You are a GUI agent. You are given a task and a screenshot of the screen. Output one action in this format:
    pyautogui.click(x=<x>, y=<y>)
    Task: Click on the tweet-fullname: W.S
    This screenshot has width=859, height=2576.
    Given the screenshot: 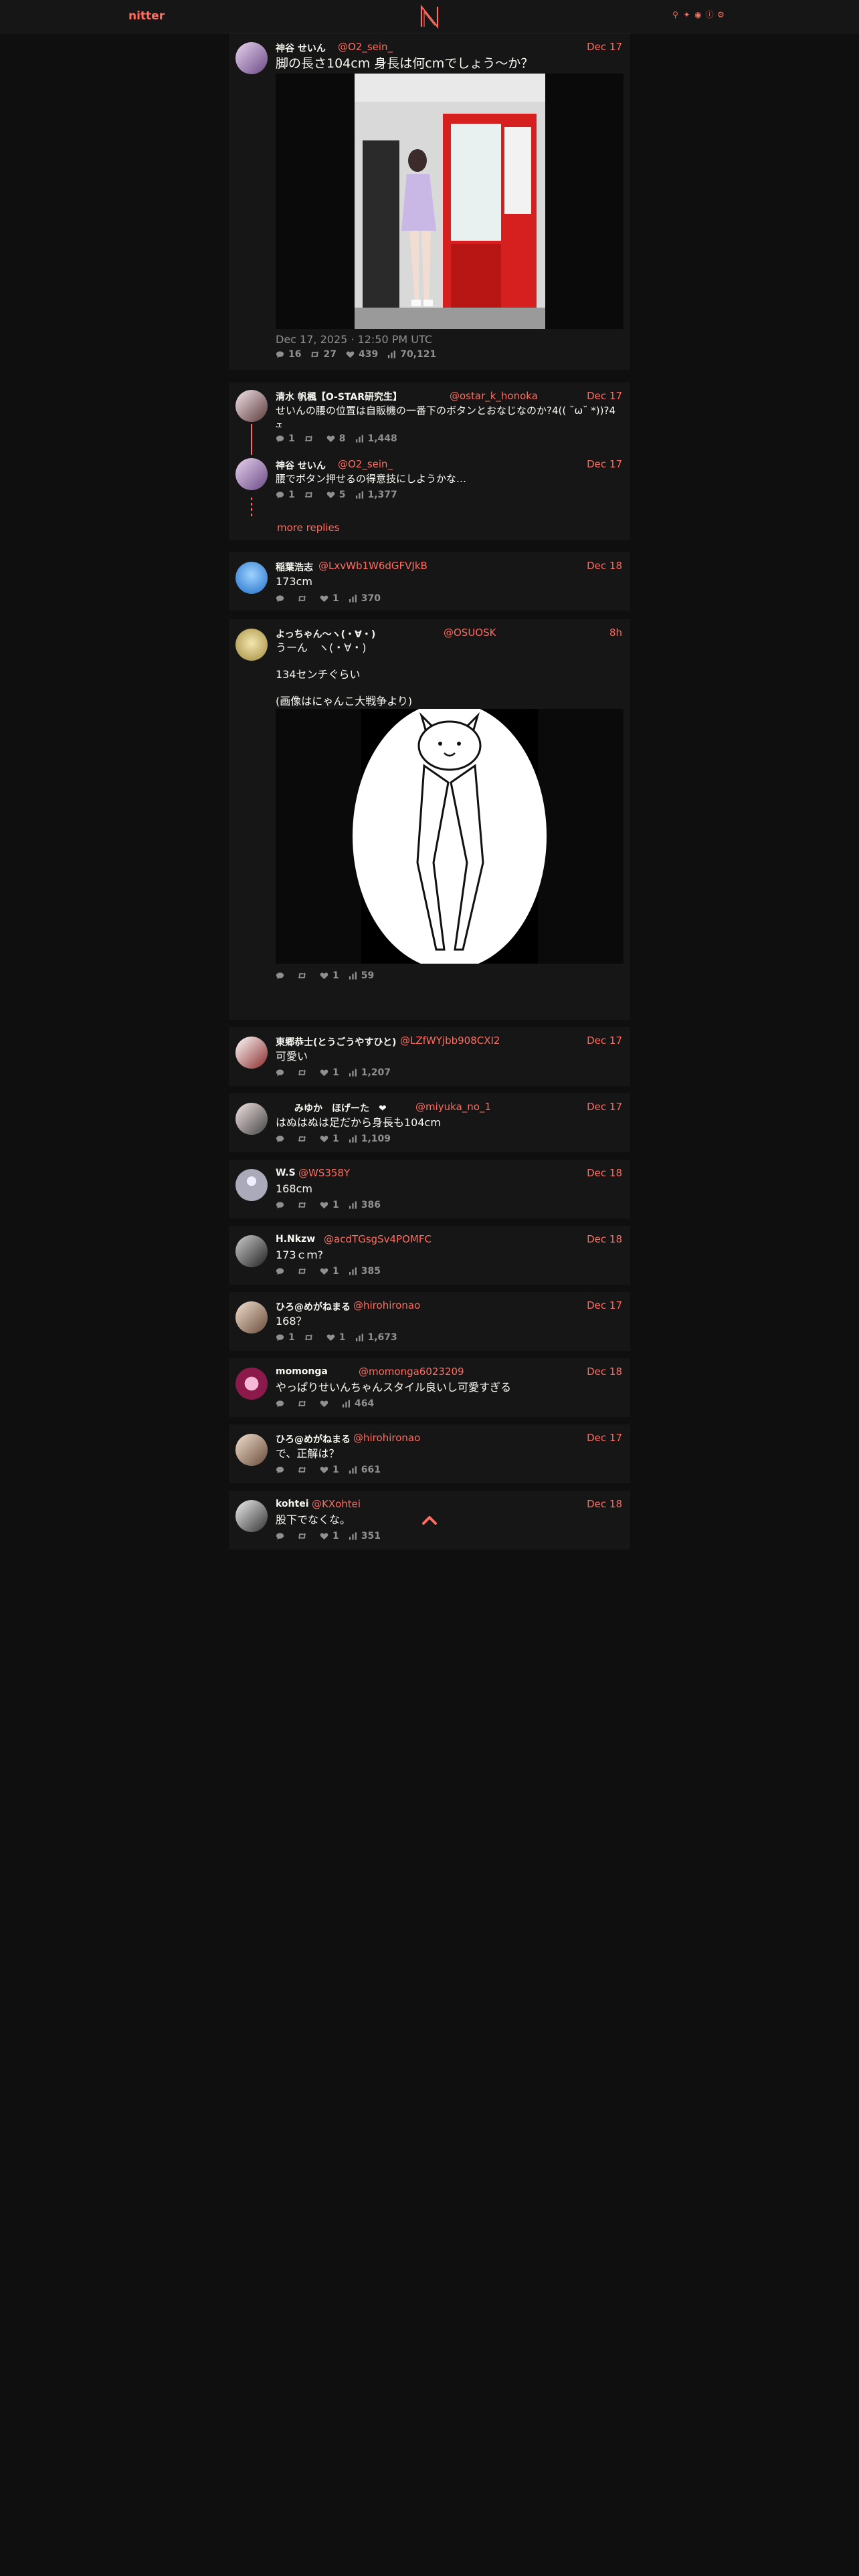 What is the action you would take?
    pyautogui.click(x=286, y=1173)
    